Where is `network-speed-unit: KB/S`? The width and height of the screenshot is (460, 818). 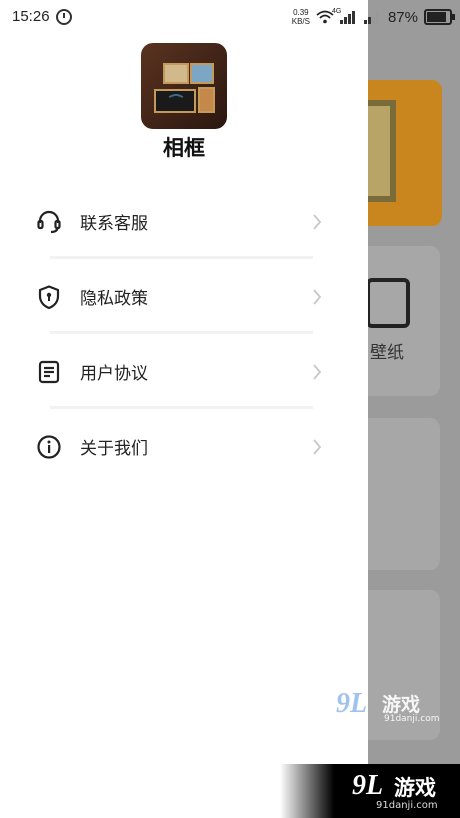 network-speed-unit: KB/S is located at coordinates (300, 21).